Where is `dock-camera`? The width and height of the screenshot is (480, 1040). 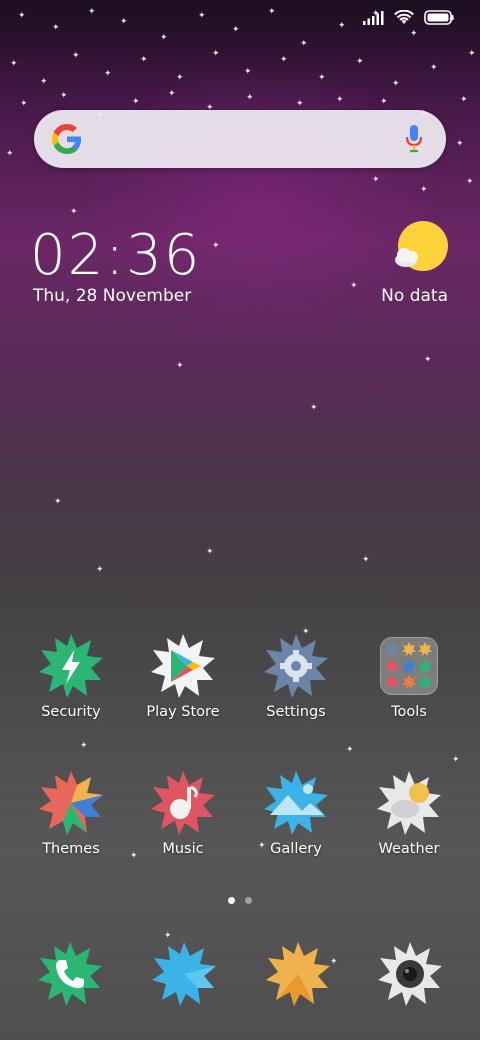 dock-camera is located at coordinates (416, 990).